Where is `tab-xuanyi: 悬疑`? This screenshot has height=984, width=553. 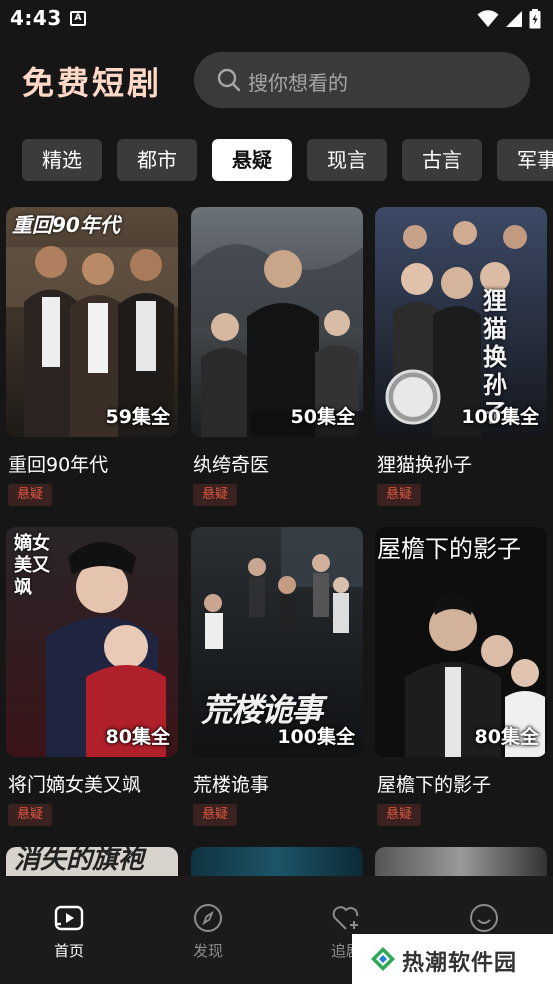 tab-xuanyi: 悬疑 is located at coordinates (252, 160).